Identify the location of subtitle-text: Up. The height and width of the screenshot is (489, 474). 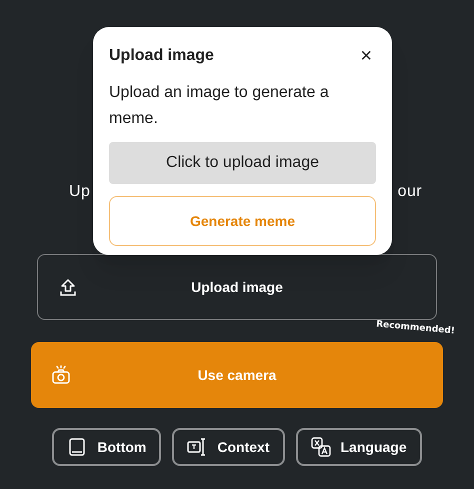
(79, 192).